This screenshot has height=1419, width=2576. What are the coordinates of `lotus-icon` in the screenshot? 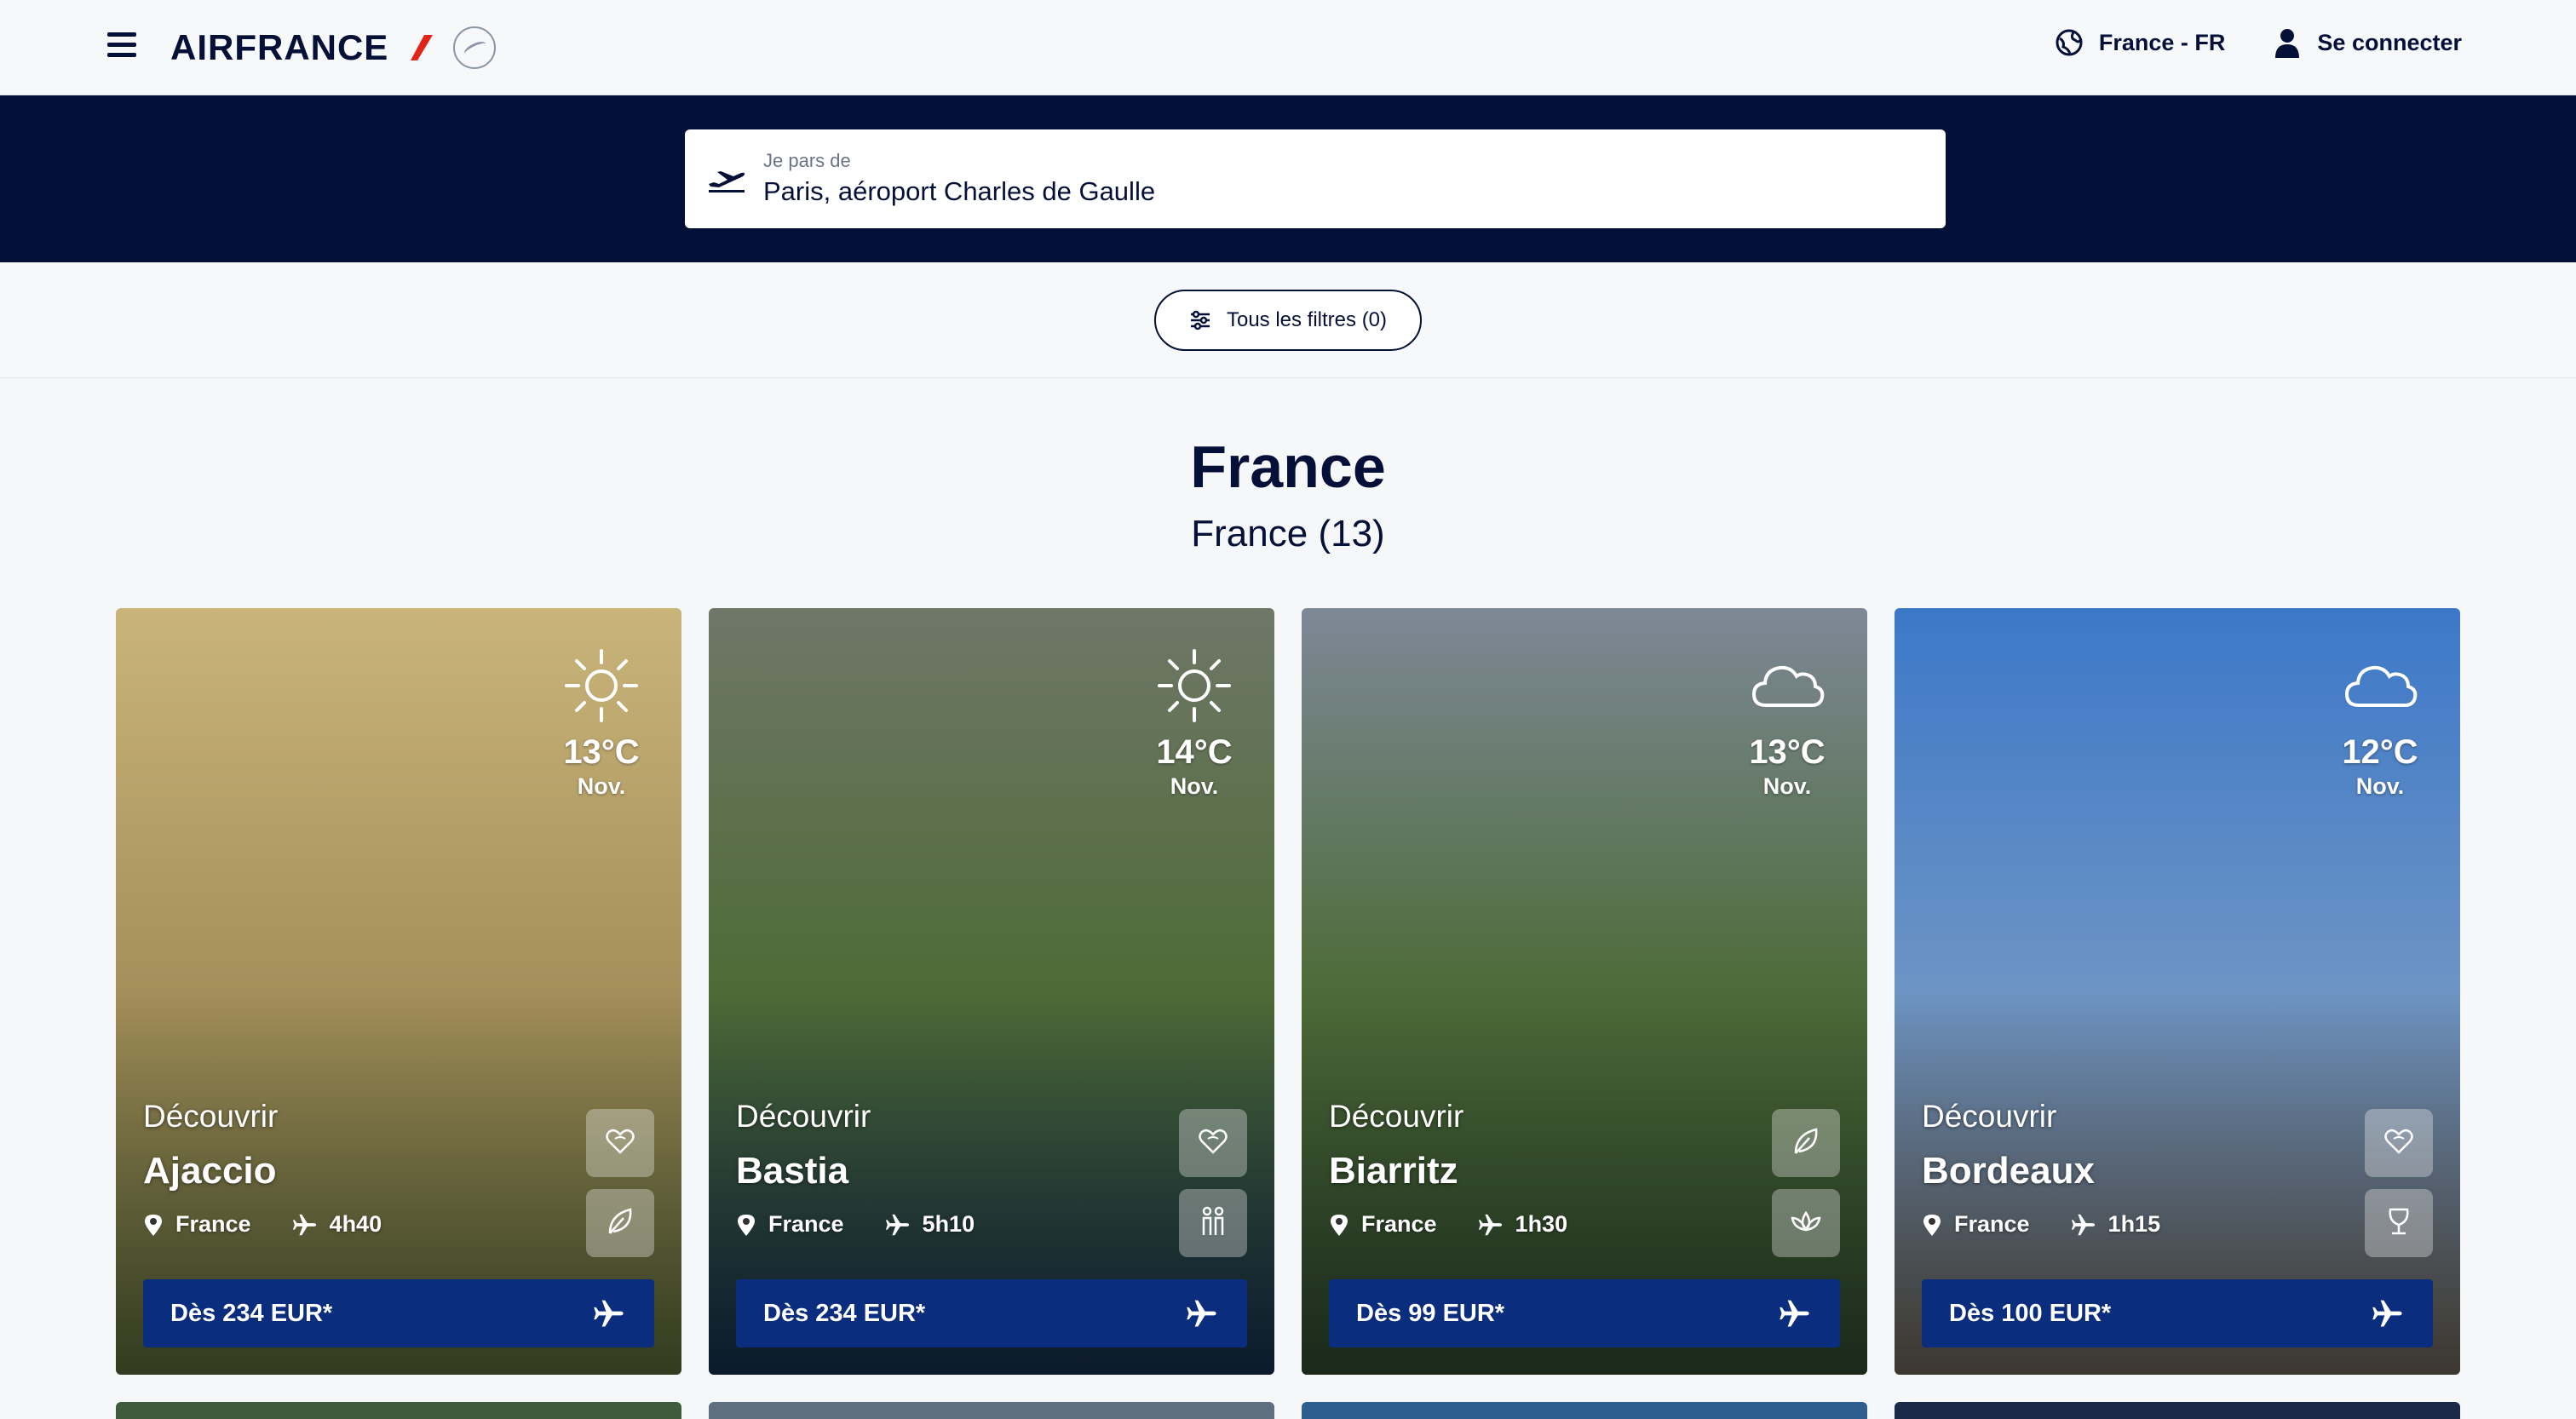 It's located at (1806, 1223).